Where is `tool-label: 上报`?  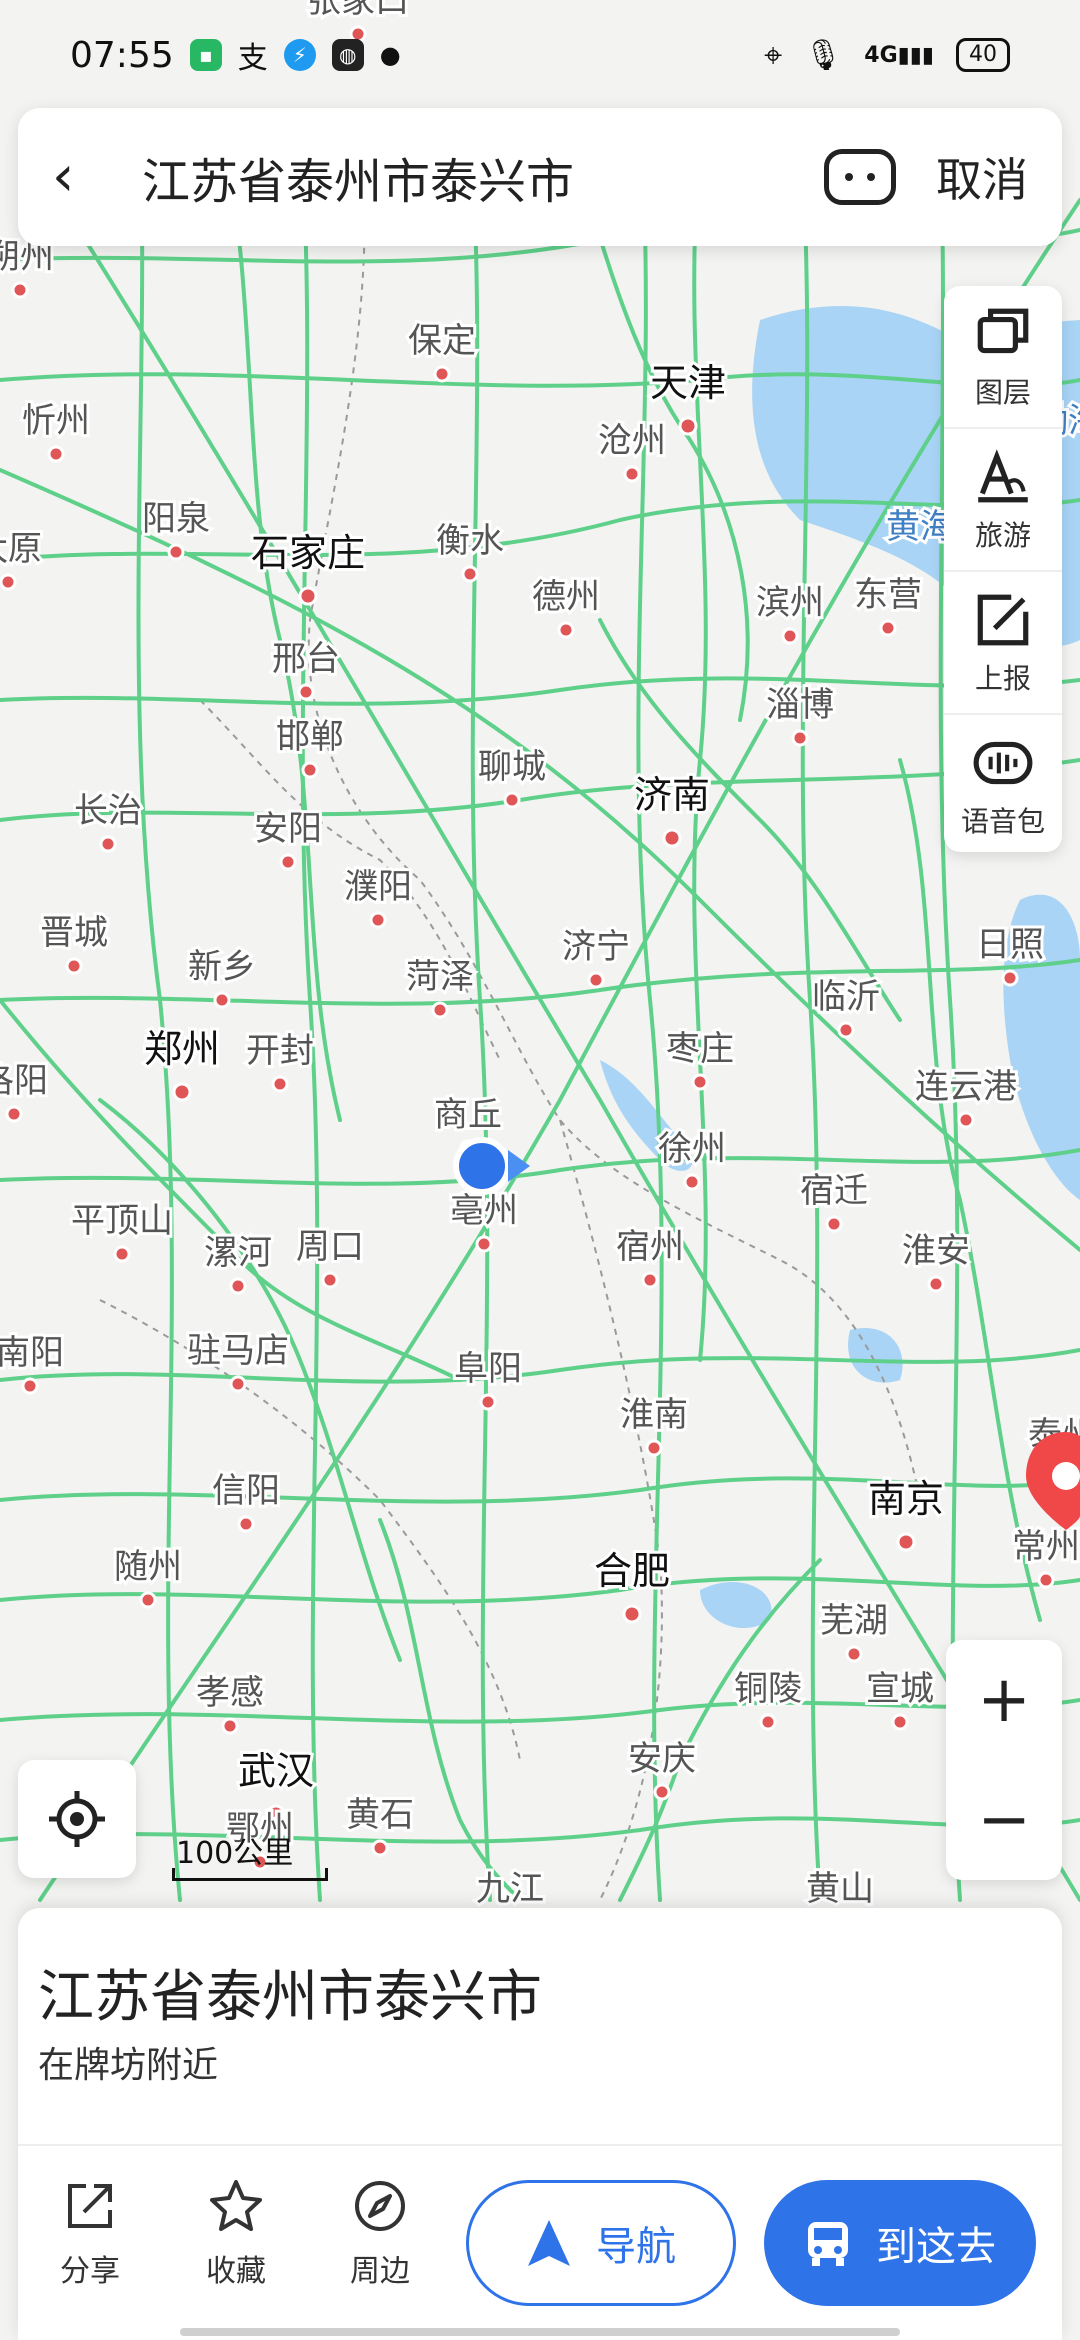
tool-label: 上报 is located at coordinates (1002, 678).